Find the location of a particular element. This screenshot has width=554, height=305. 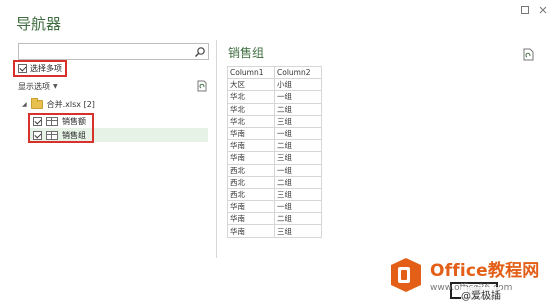

table-row: 华北 二组 is located at coordinates (274, 109).